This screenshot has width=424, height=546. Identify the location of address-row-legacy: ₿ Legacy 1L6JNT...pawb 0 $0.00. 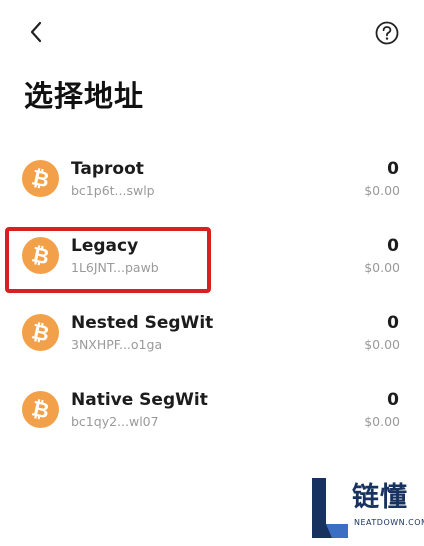
(212, 255).